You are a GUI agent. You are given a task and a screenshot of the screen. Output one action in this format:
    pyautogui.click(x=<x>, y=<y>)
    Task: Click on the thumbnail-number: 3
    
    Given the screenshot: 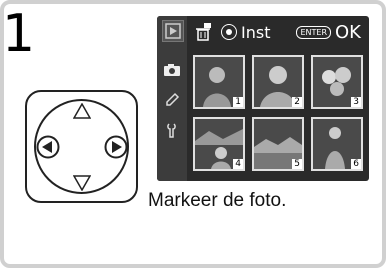 What is the action you would take?
    pyautogui.click(x=356, y=102)
    